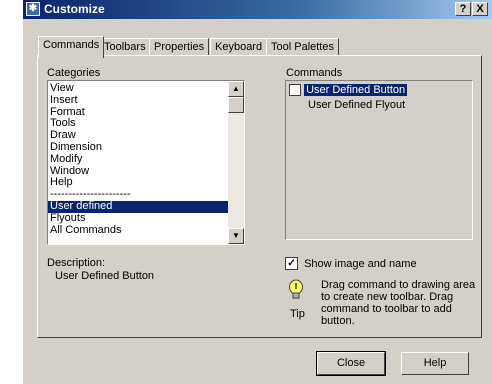  I want to click on lightbulb-icon, so click(296, 292).